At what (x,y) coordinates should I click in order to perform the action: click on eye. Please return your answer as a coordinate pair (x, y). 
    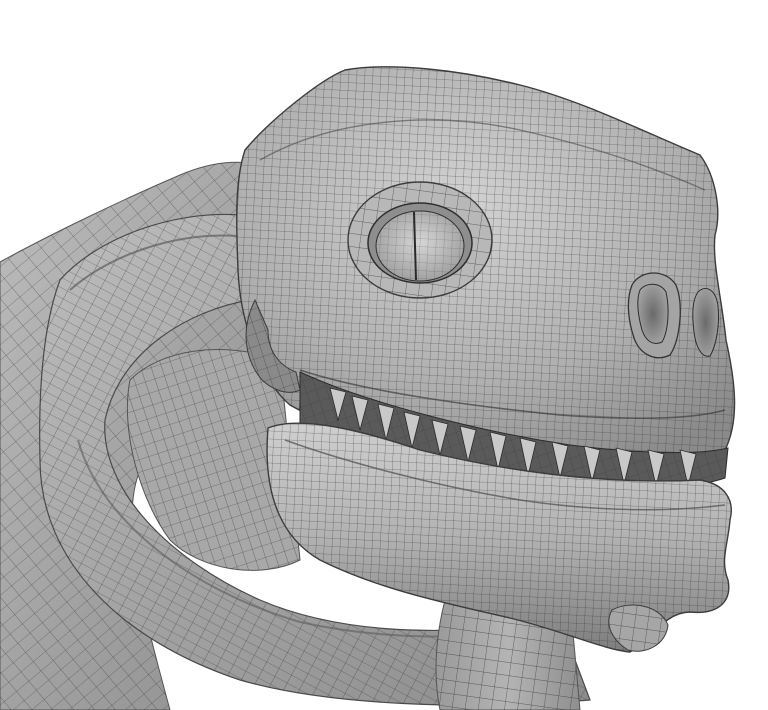
    Looking at the image, I should click on (420, 240).